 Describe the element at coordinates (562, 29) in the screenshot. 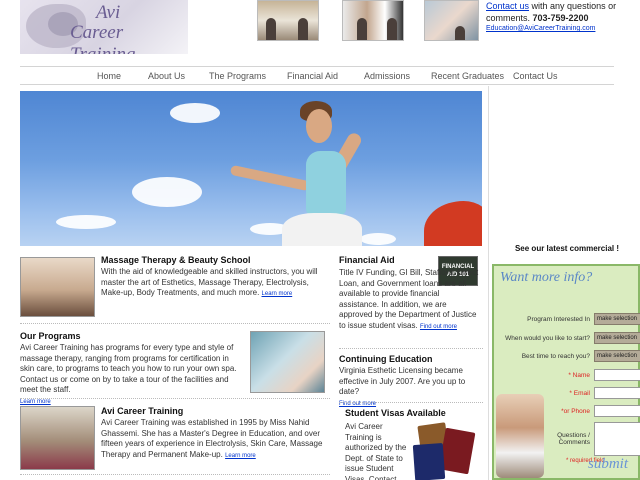

I see `email-link: Education@AviCareerTraining.com` at that location.